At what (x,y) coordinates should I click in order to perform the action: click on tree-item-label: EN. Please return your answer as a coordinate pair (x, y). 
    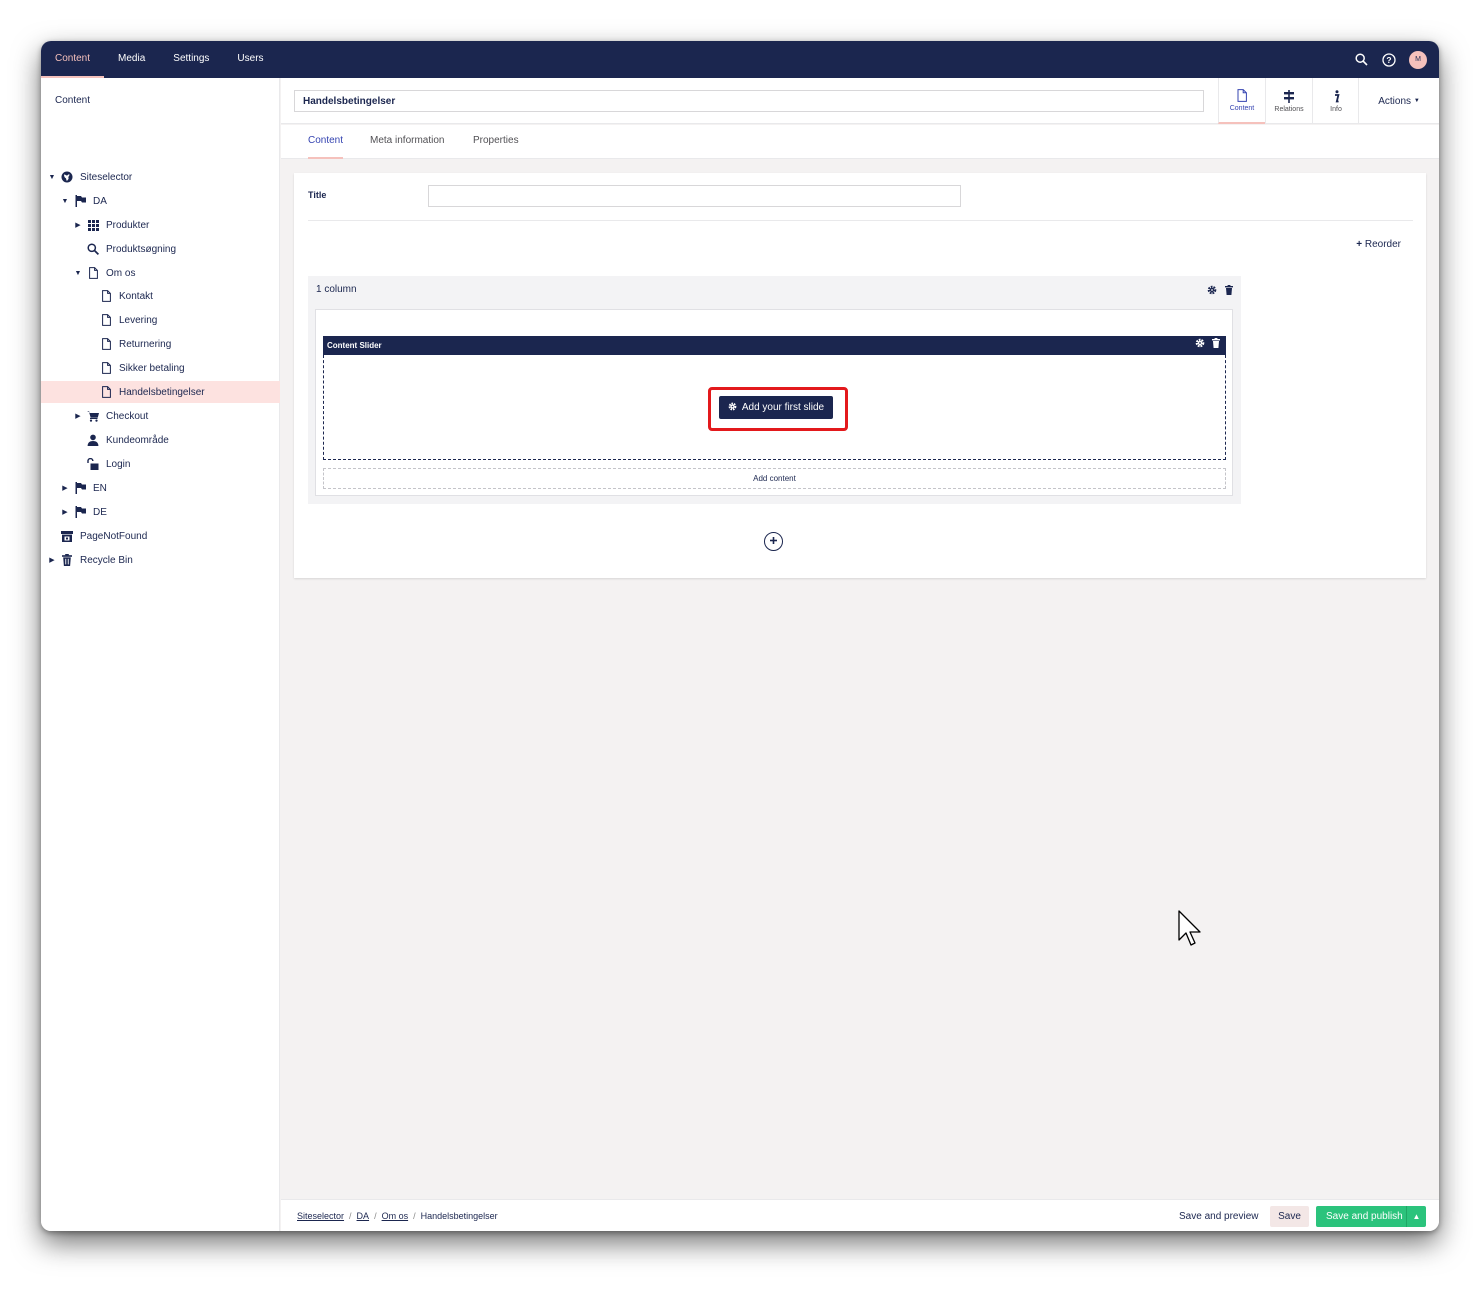
    Looking at the image, I should click on (100, 488).